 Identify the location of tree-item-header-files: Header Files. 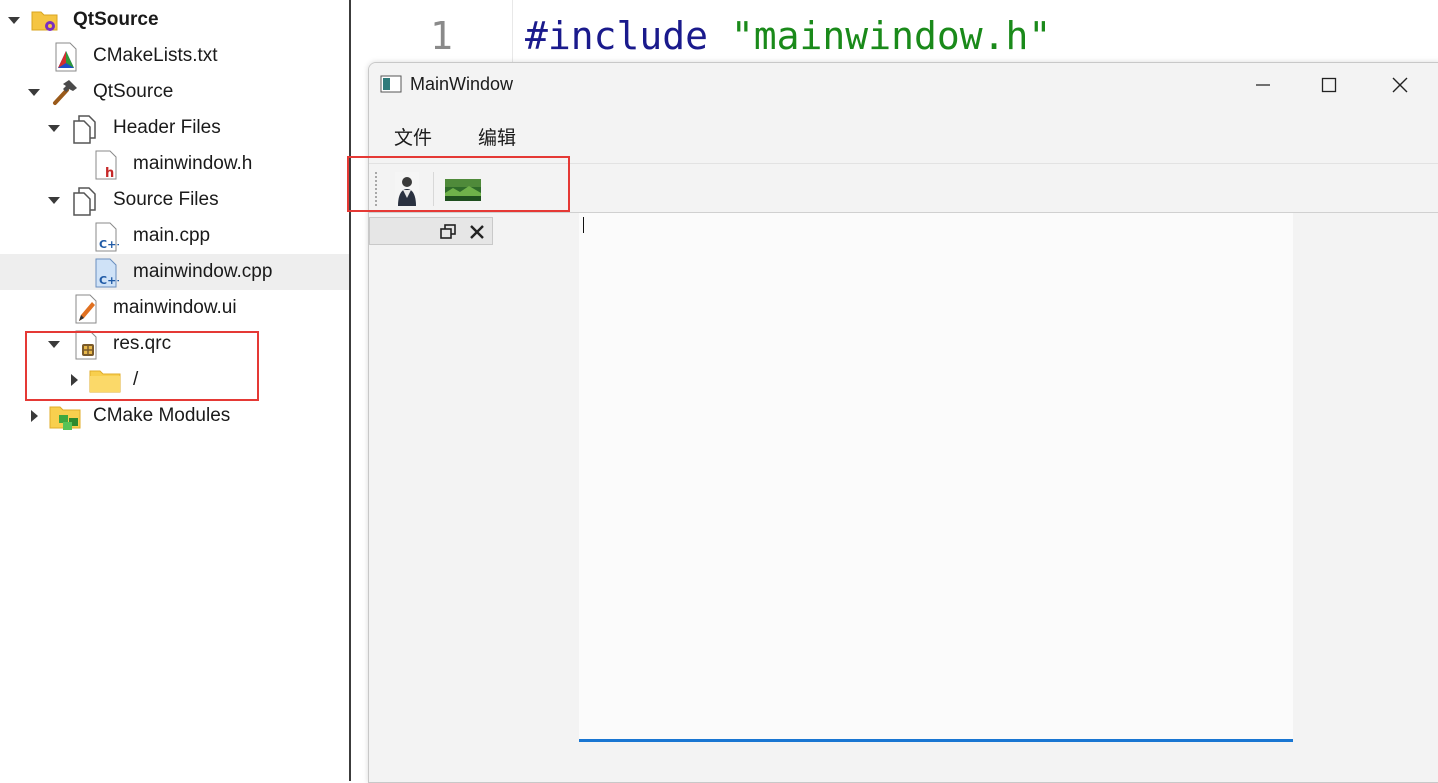
(174, 128).